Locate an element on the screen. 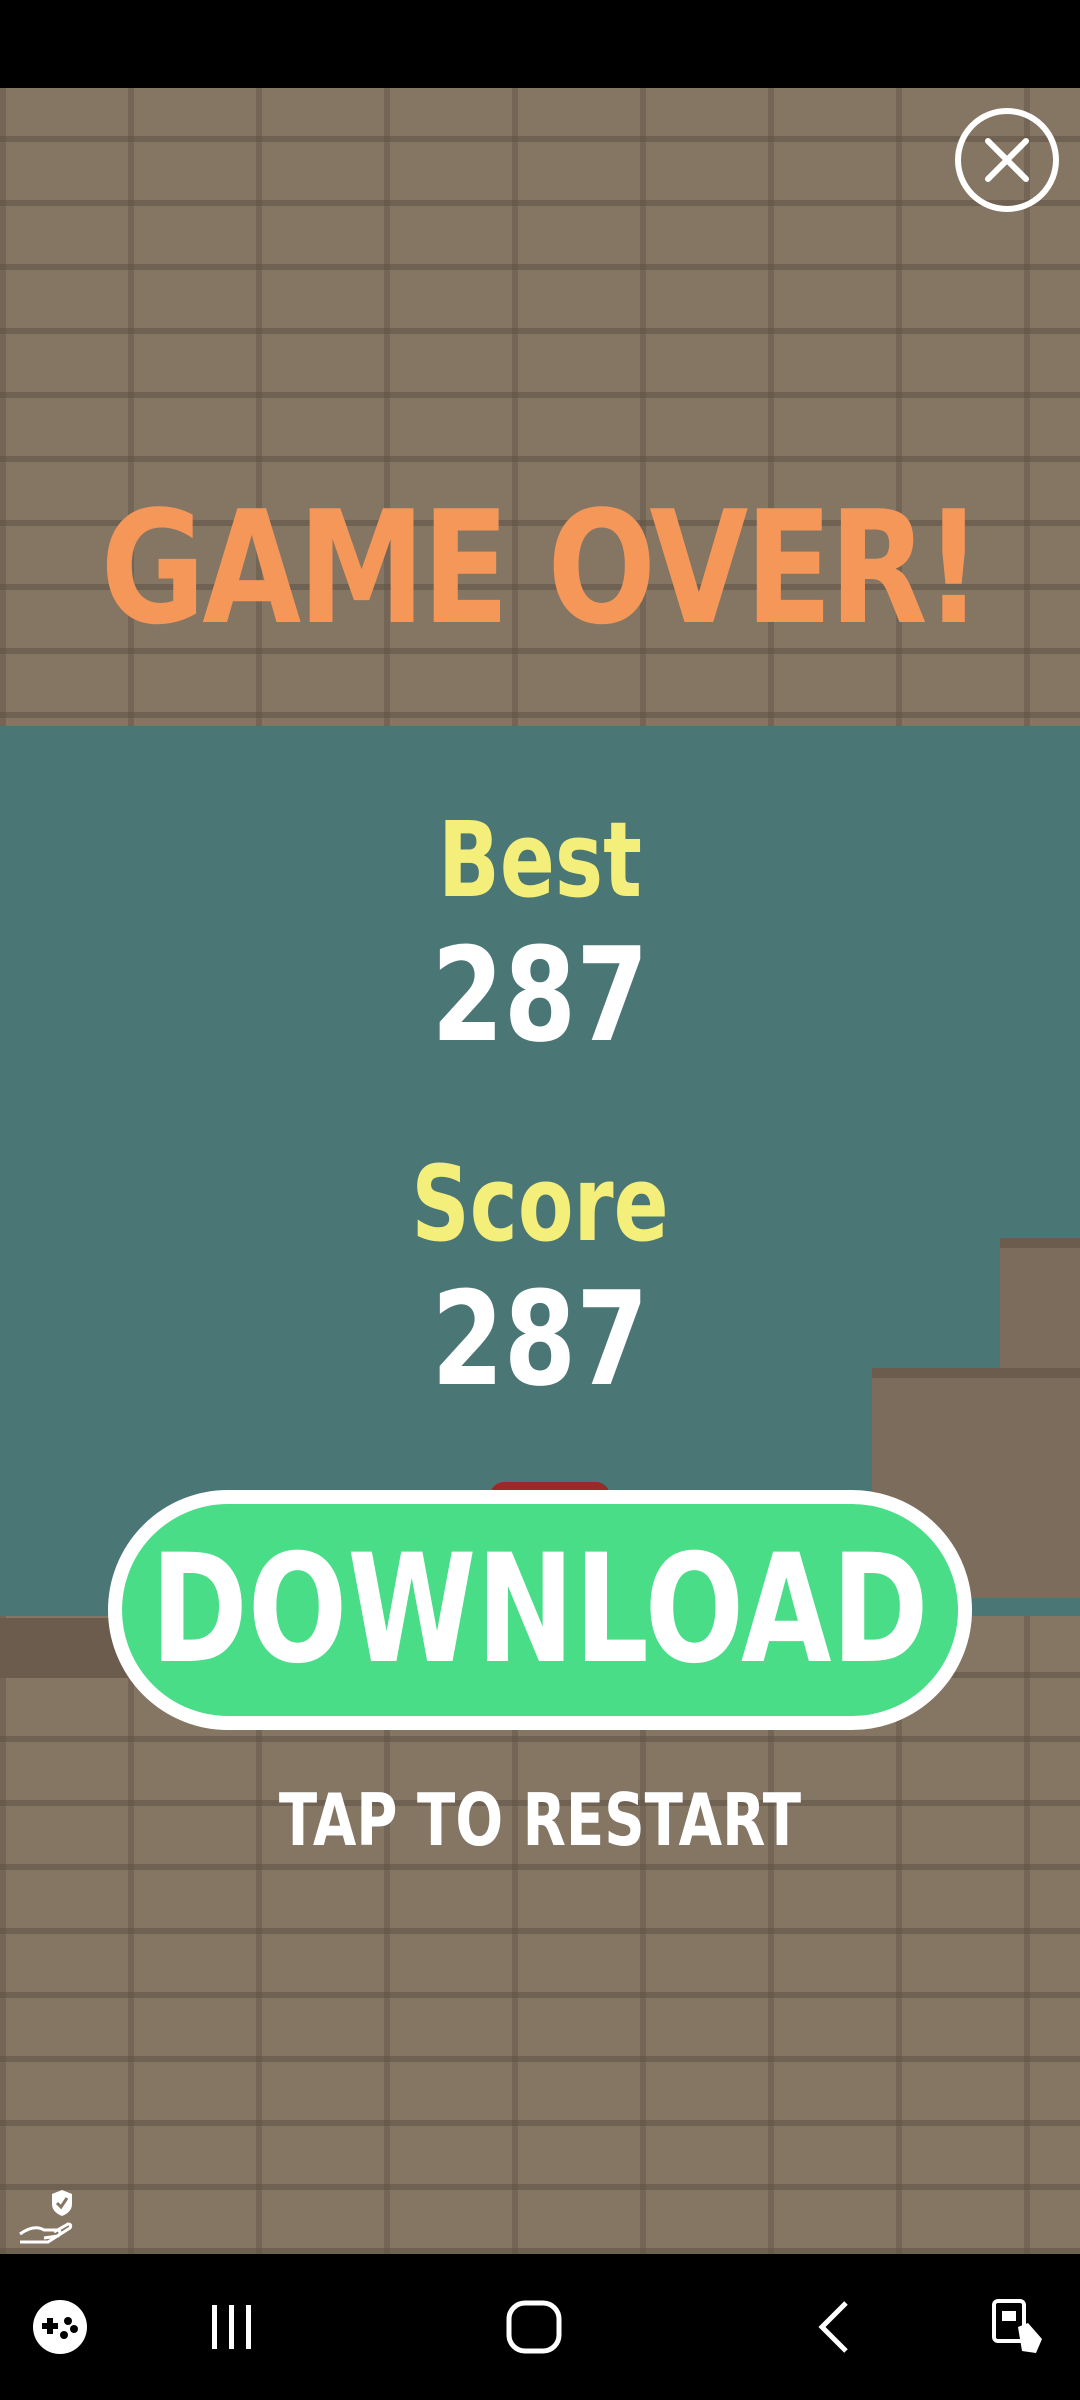  close-icon is located at coordinates (1007, 160).